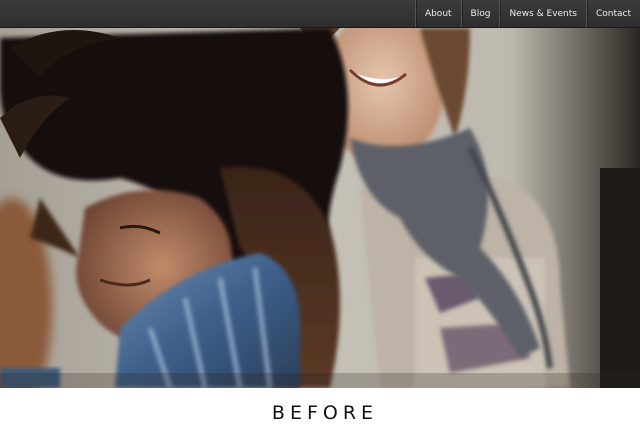 Image resolution: width=640 pixels, height=440 pixels. Describe the element at coordinates (437, 13) in the screenshot. I see `nav-item-about: About` at that location.